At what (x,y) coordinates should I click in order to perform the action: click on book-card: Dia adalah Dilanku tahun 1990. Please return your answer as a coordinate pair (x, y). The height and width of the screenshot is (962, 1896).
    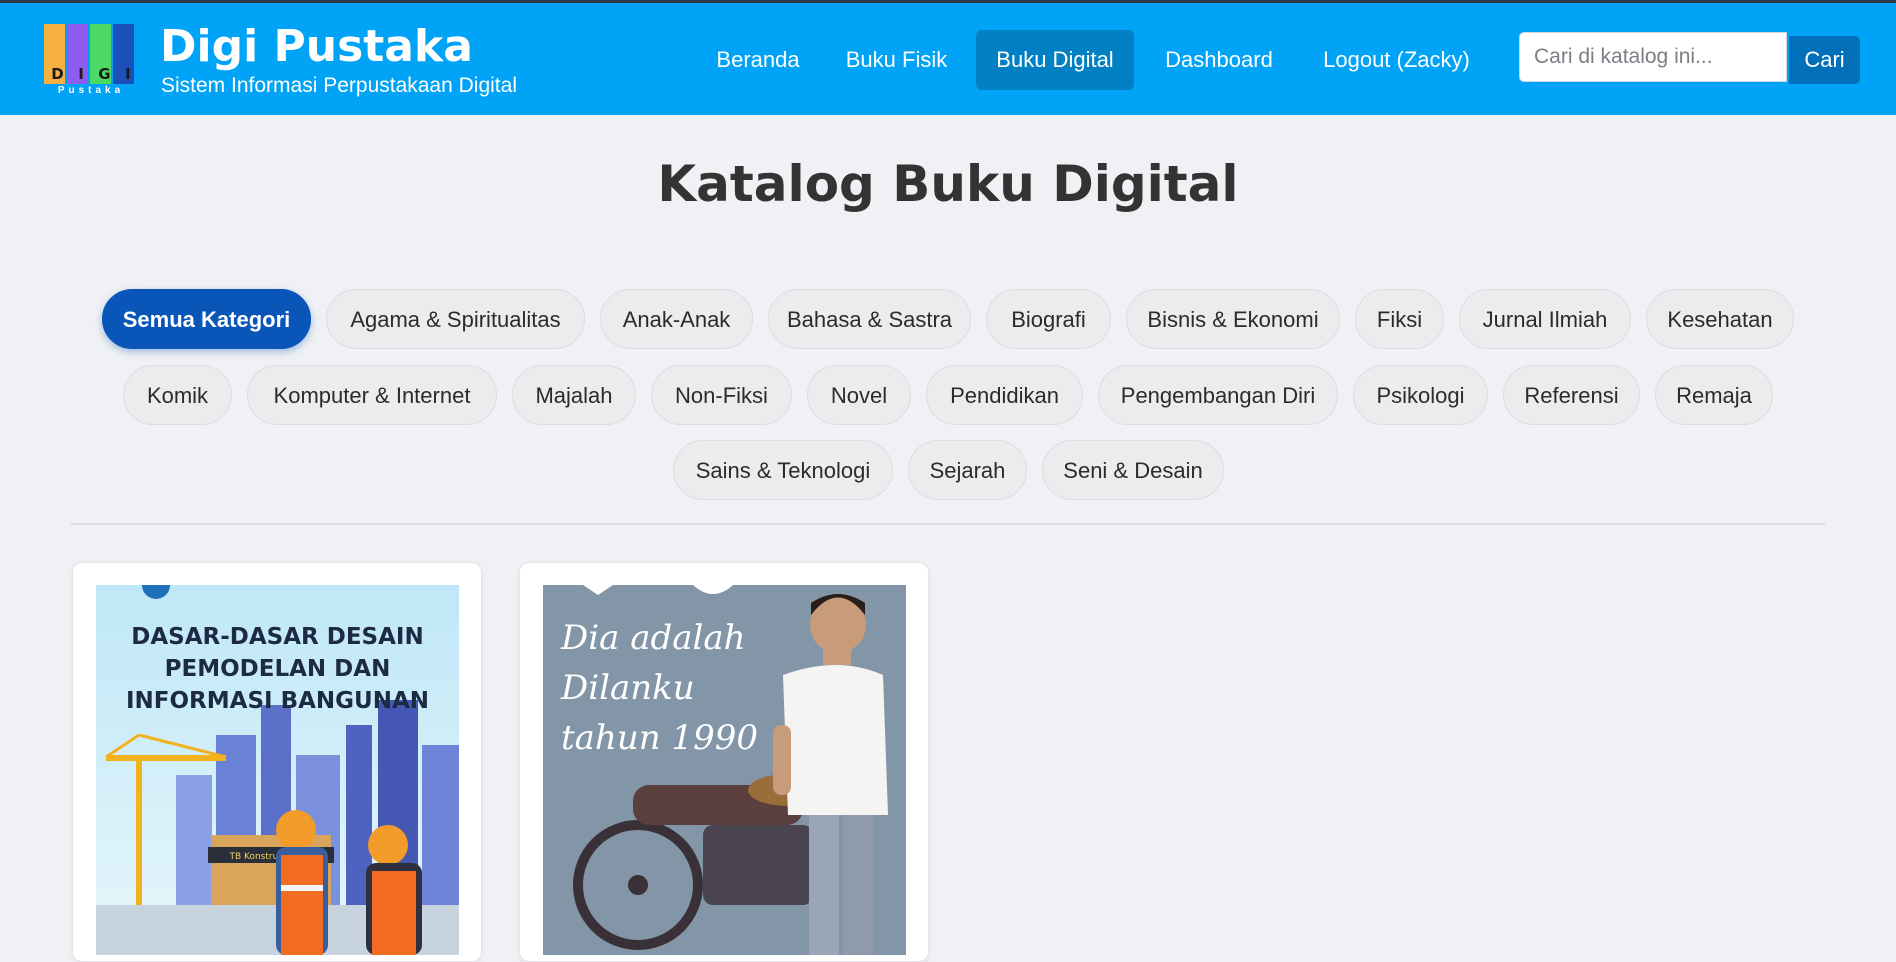
    Looking at the image, I should click on (724, 762).